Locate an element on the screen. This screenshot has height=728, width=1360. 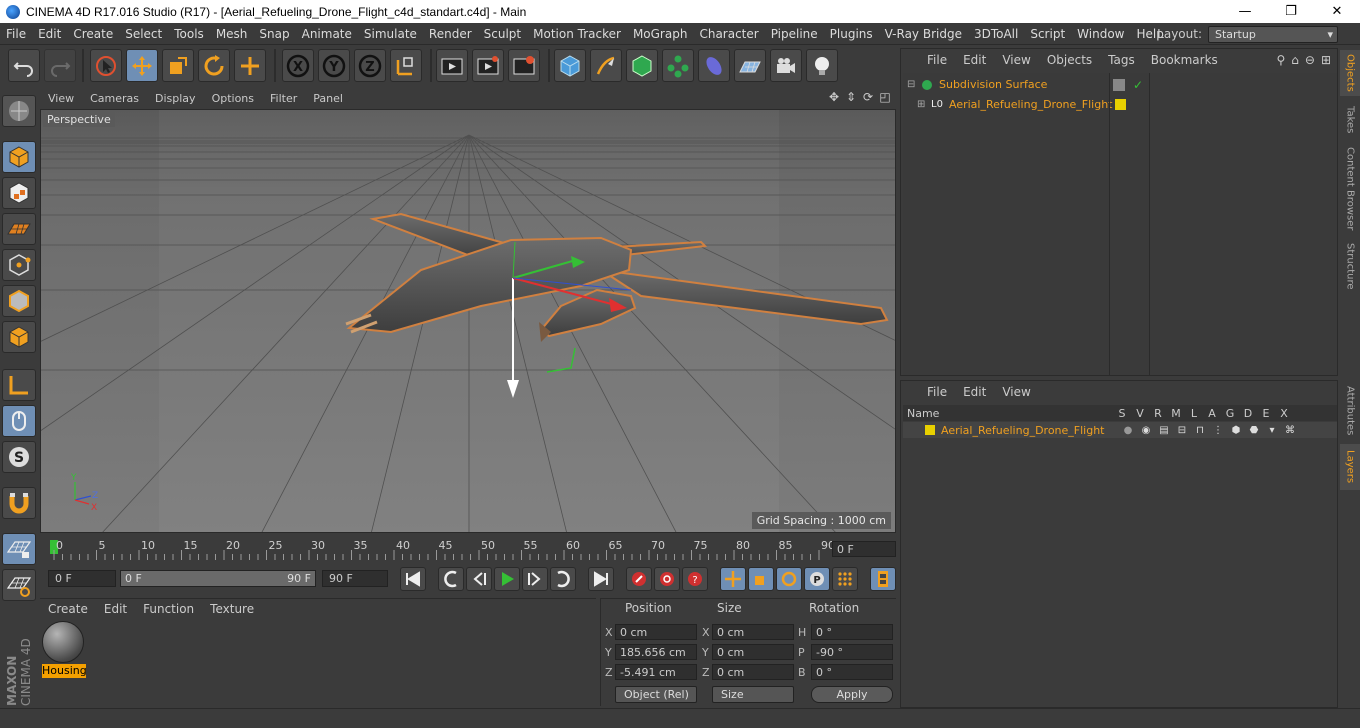
material-menu-function: Function is located at coordinates (168, 609).